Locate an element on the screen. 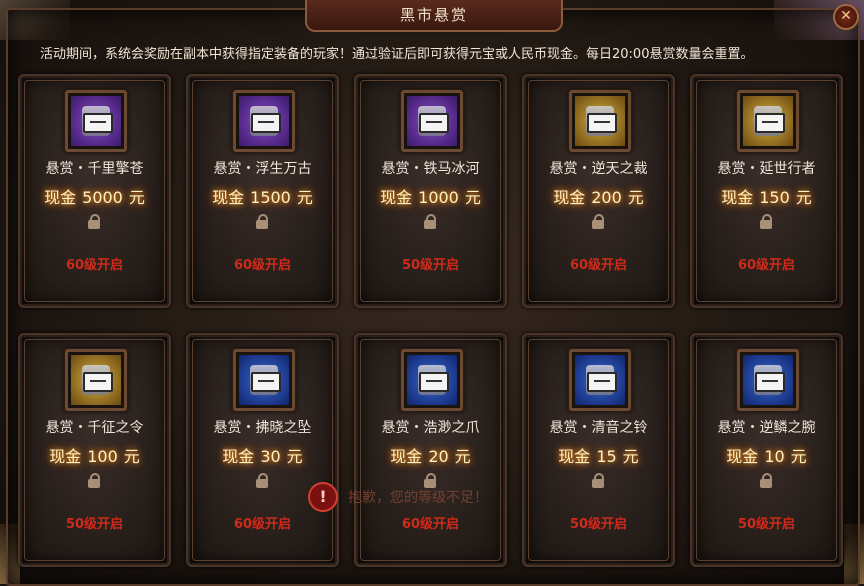  bounty-card: 悬赏・逆天之裁 现金 200 元 60级开启 is located at coordinates (598, 191).